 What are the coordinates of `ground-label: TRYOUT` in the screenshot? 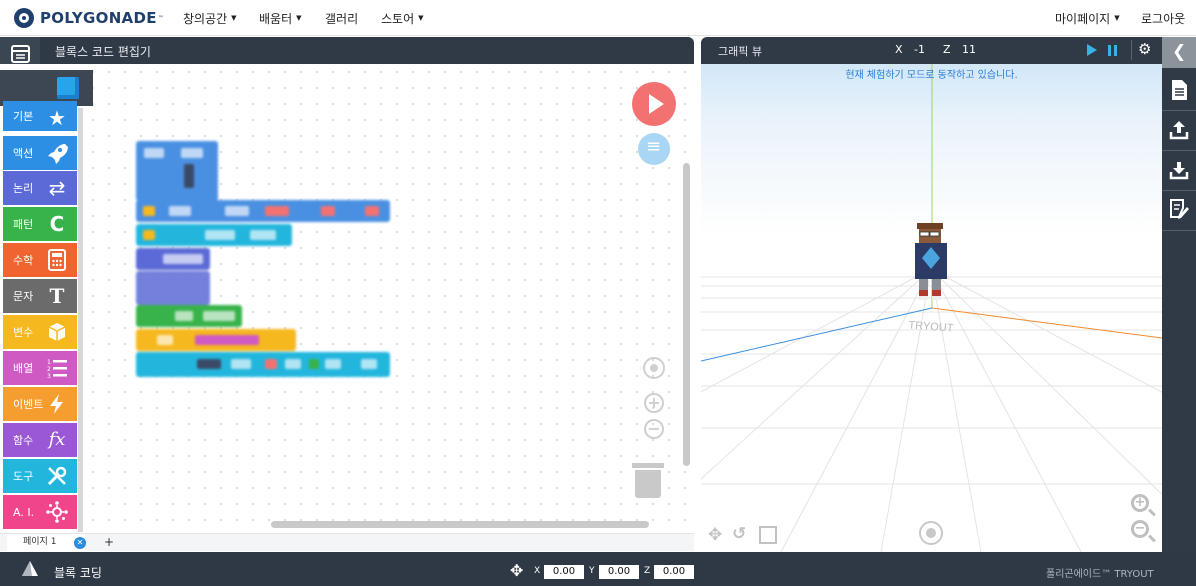 It's located at (931, 326).